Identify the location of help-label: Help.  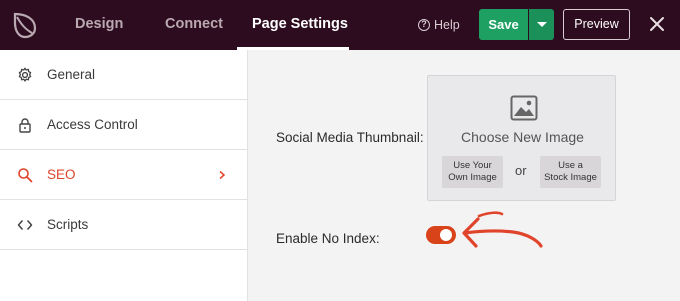
(447, 25).